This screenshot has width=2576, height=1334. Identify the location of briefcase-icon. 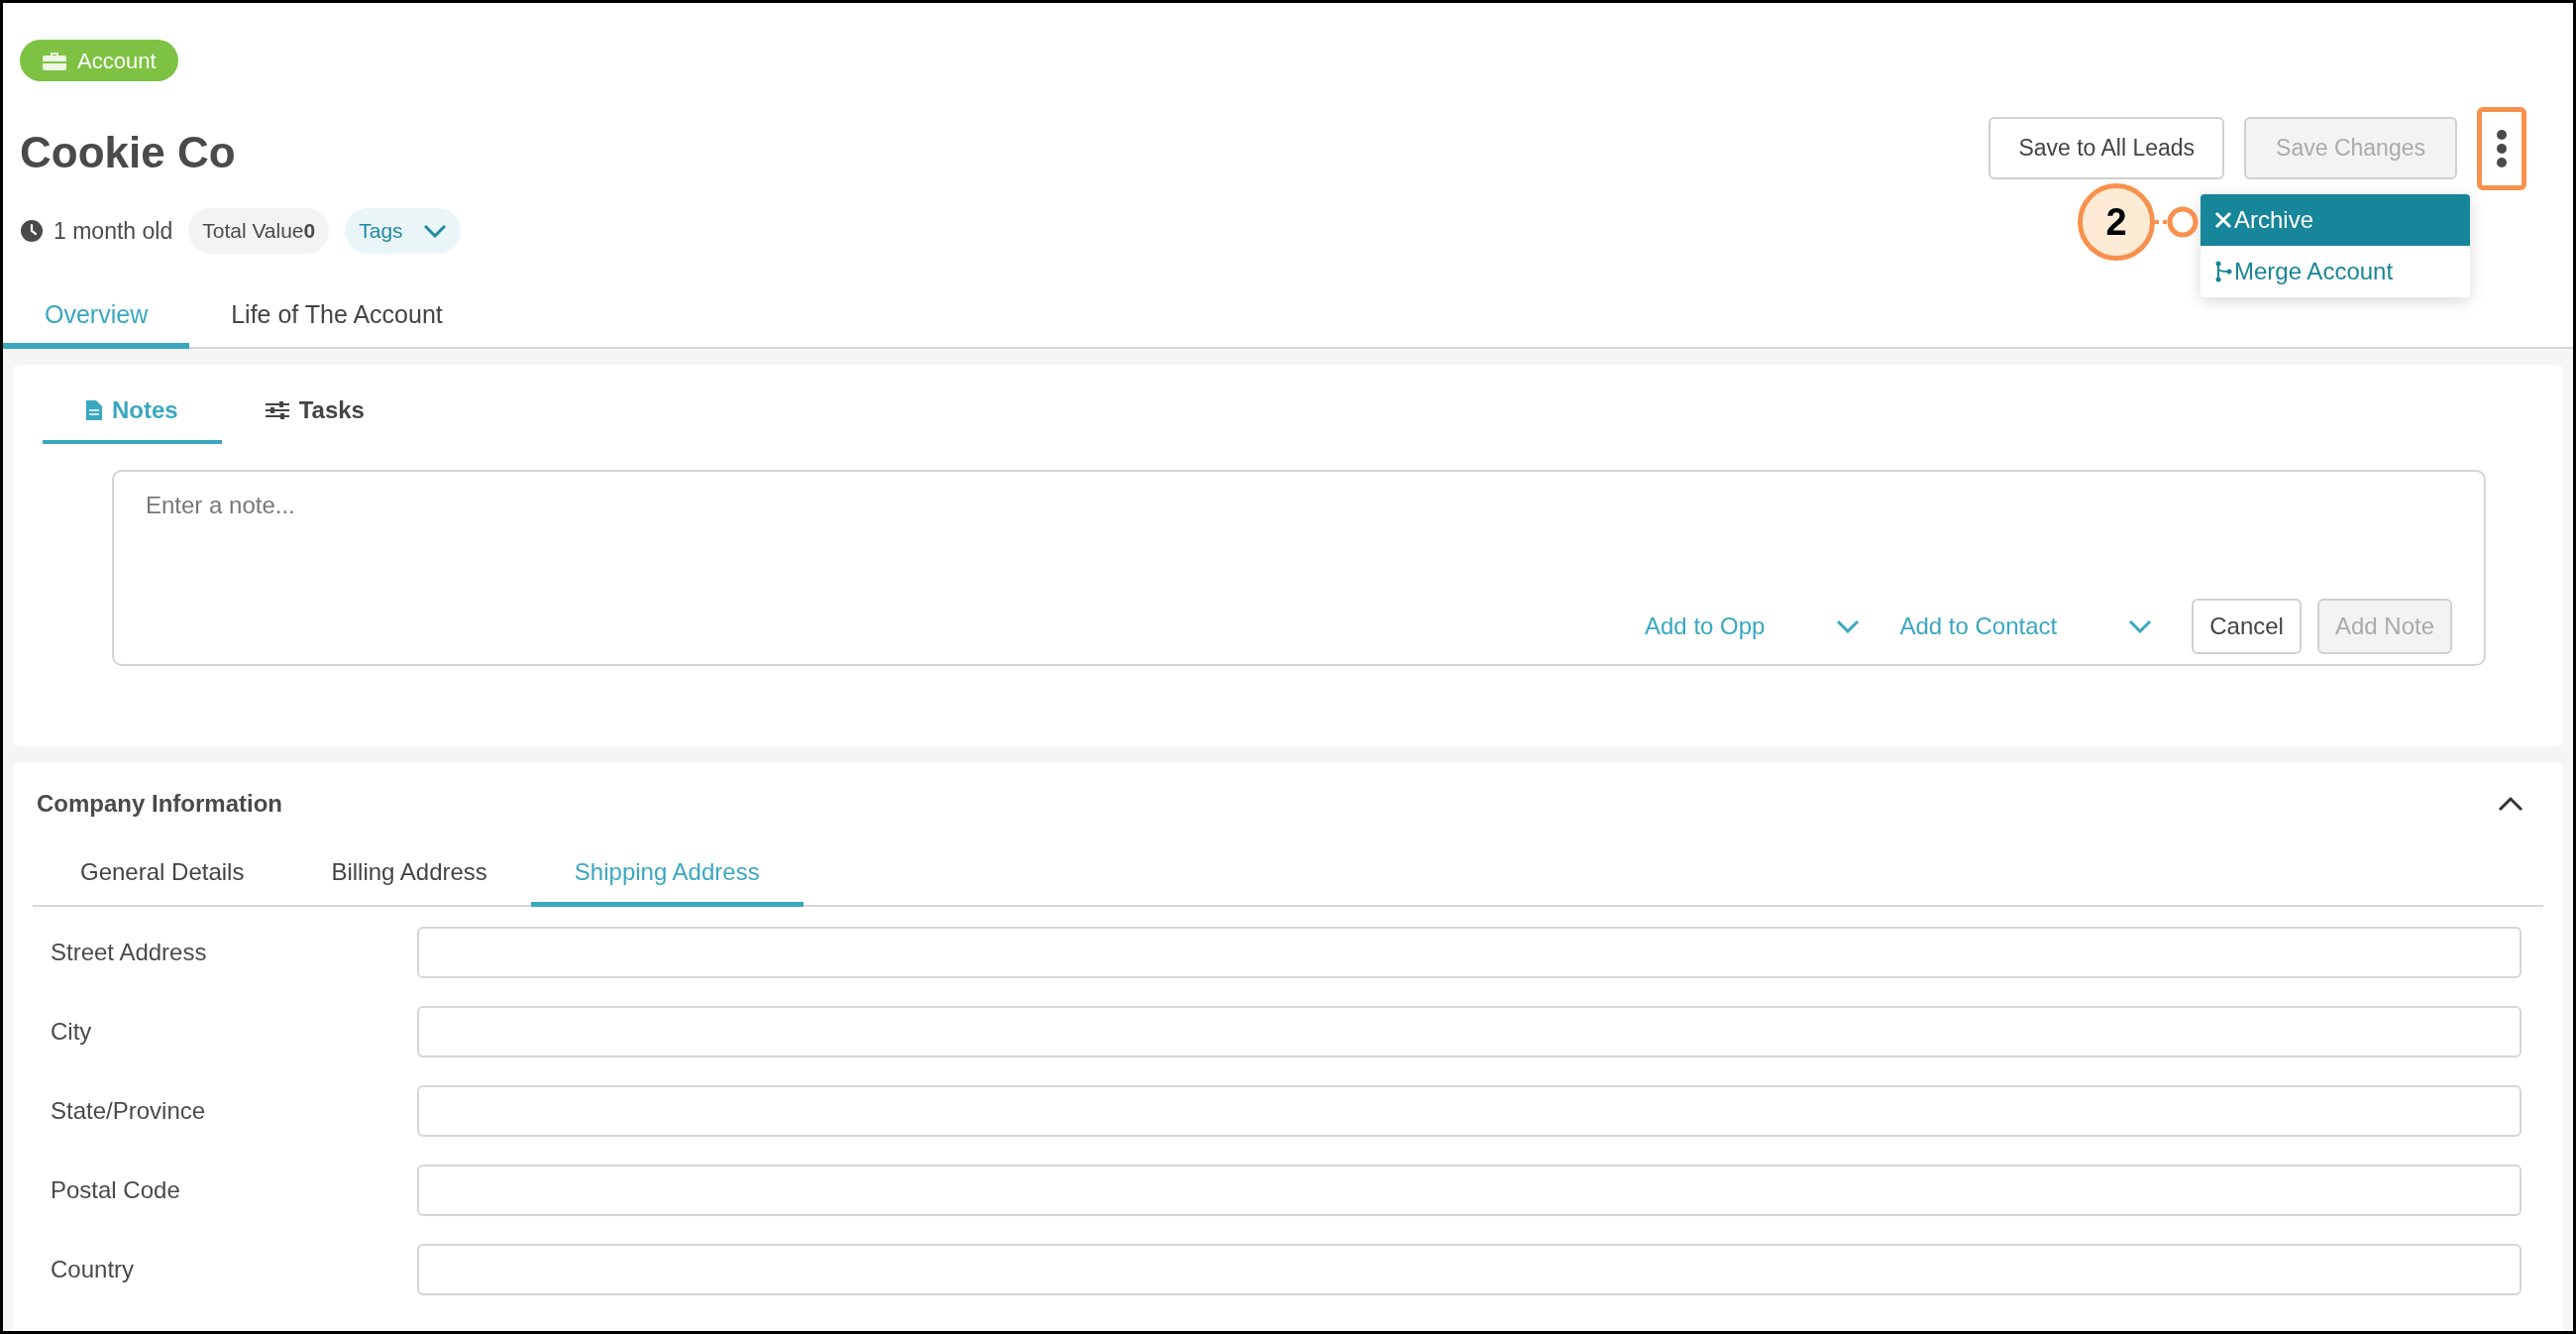
(55, 60).